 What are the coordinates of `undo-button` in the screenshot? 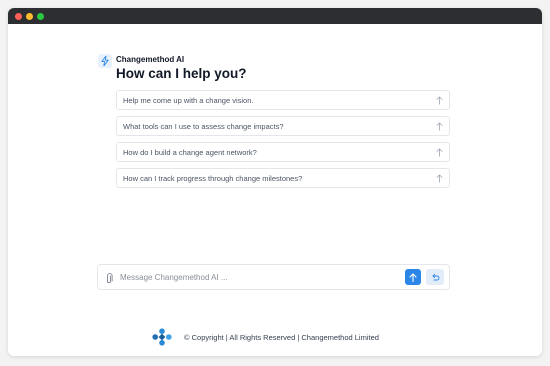 It's located at (435, 277).